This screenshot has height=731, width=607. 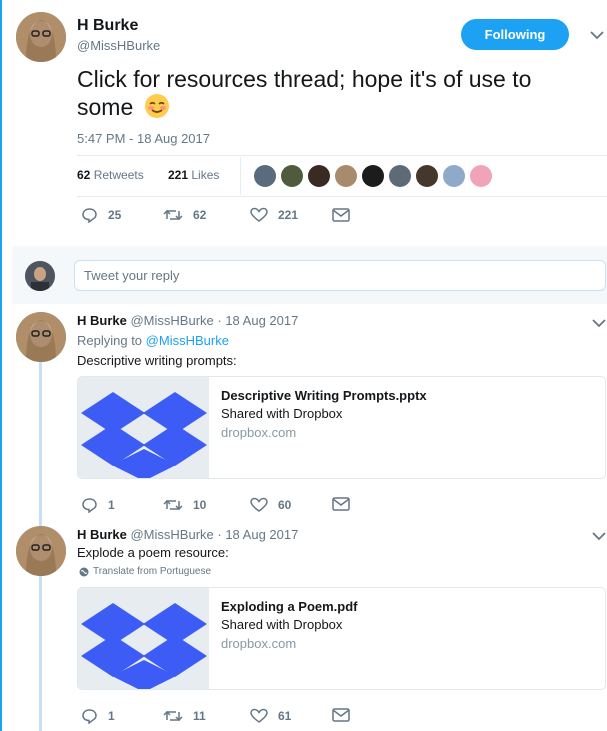 I want to click on current-user-avatar, so click(x=40, y=276).